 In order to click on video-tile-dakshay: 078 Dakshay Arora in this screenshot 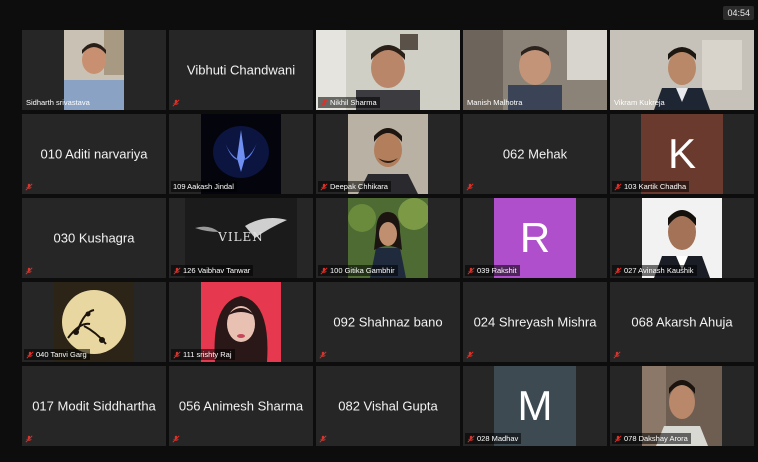, I will do `click(682, 406)`.